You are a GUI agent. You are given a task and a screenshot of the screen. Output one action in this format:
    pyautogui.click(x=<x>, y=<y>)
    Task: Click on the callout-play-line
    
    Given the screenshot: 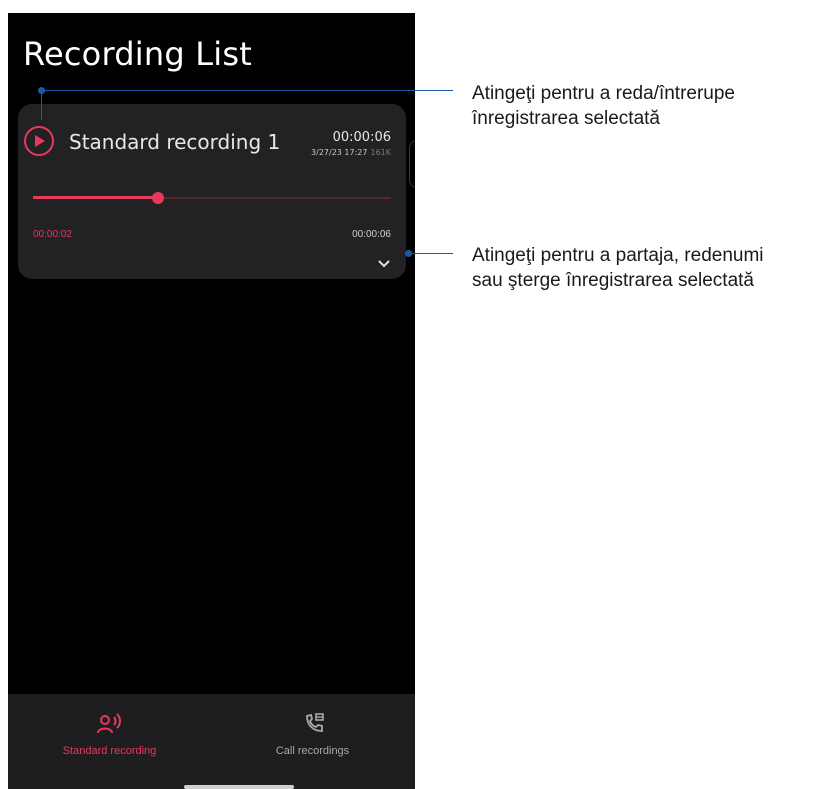 What is the action you would take?
    pyautogui.click(x=247, y=90)
    